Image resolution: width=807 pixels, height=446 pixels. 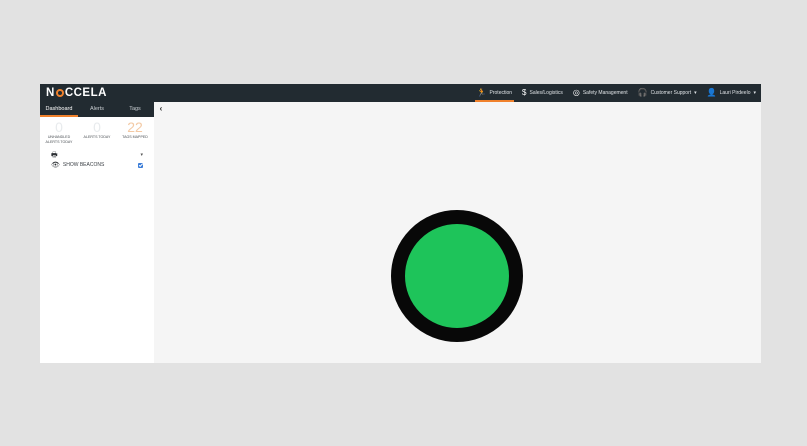 I want to click on nav-item-safety-management: ◎ Safety Management, so click(x=600, y=93).